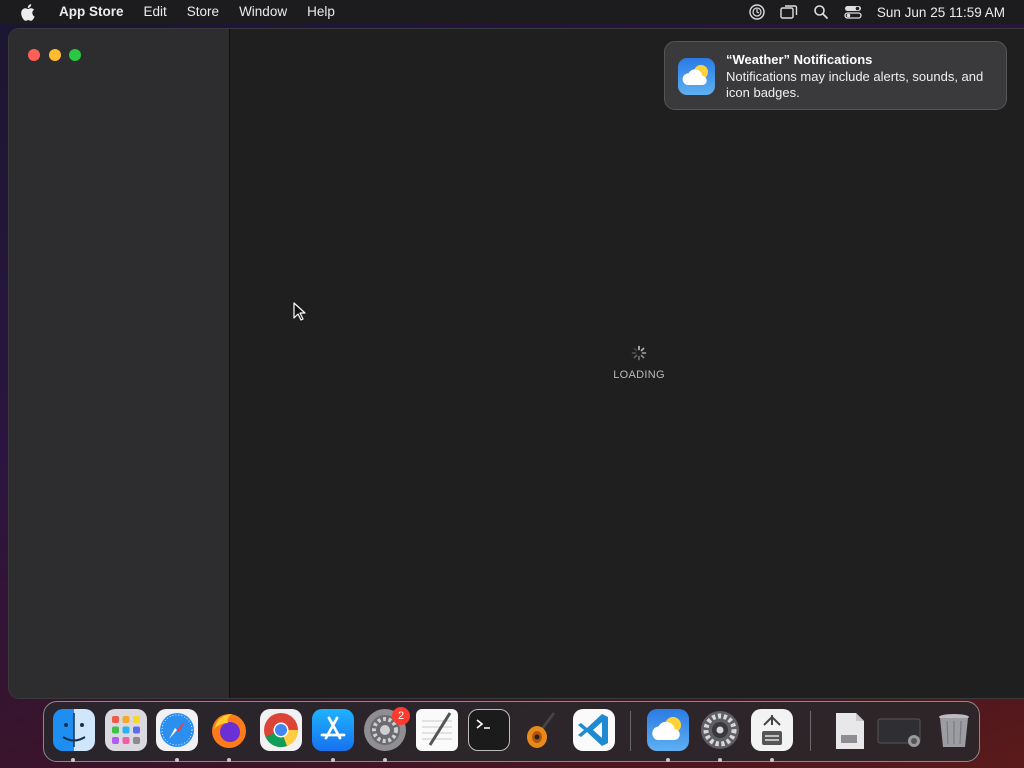 This screenshot has height=768, width=1024. I want to click on search-icon, so click(821, 12).